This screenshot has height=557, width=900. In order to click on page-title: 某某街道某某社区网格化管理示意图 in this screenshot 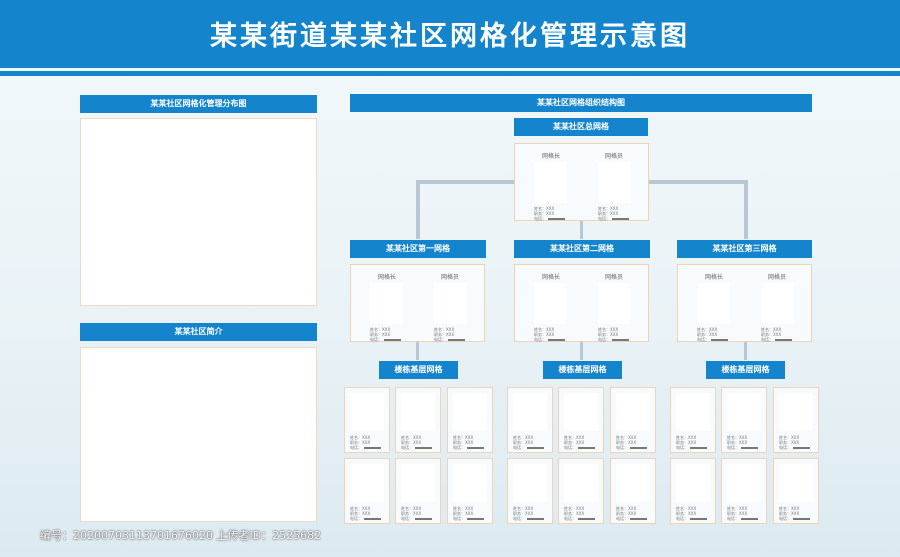, I will do `click(450, 36)`.